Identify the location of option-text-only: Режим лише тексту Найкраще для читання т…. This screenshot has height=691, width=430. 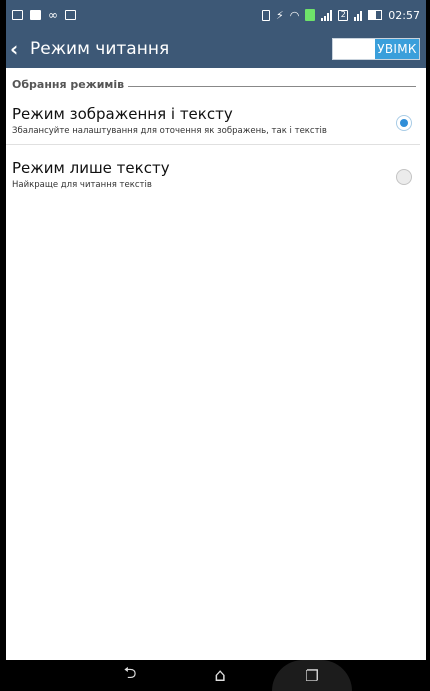
(213, 171).